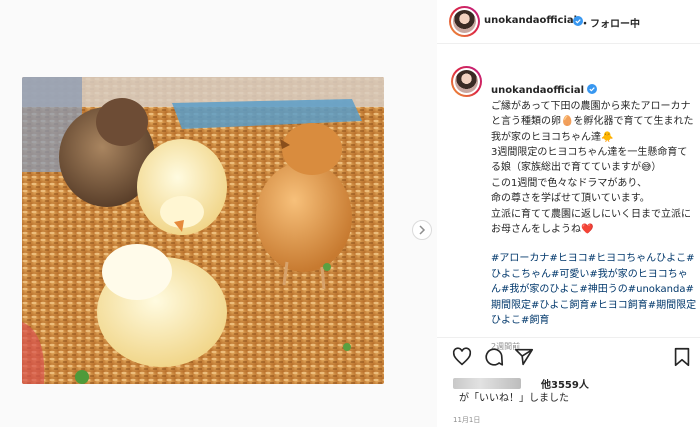  What do you see at coordinates (464, 21) in the screenshot?
I see `header-avatar` at bounding box center [464, 21].